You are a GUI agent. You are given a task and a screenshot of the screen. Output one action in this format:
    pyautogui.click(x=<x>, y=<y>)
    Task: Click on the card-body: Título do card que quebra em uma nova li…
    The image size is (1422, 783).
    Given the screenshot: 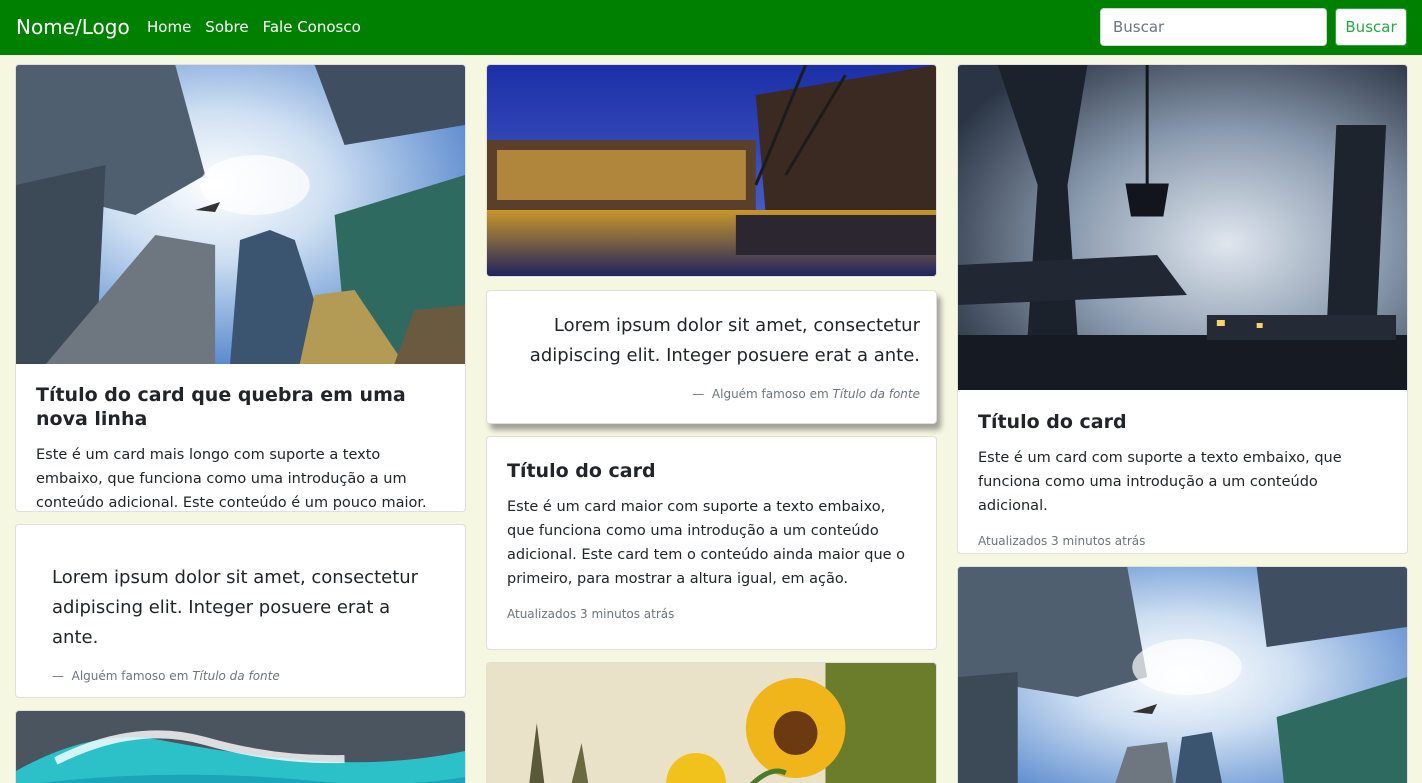 What is the action you would take?
    pyautogui.click(x=240, y=447)
    